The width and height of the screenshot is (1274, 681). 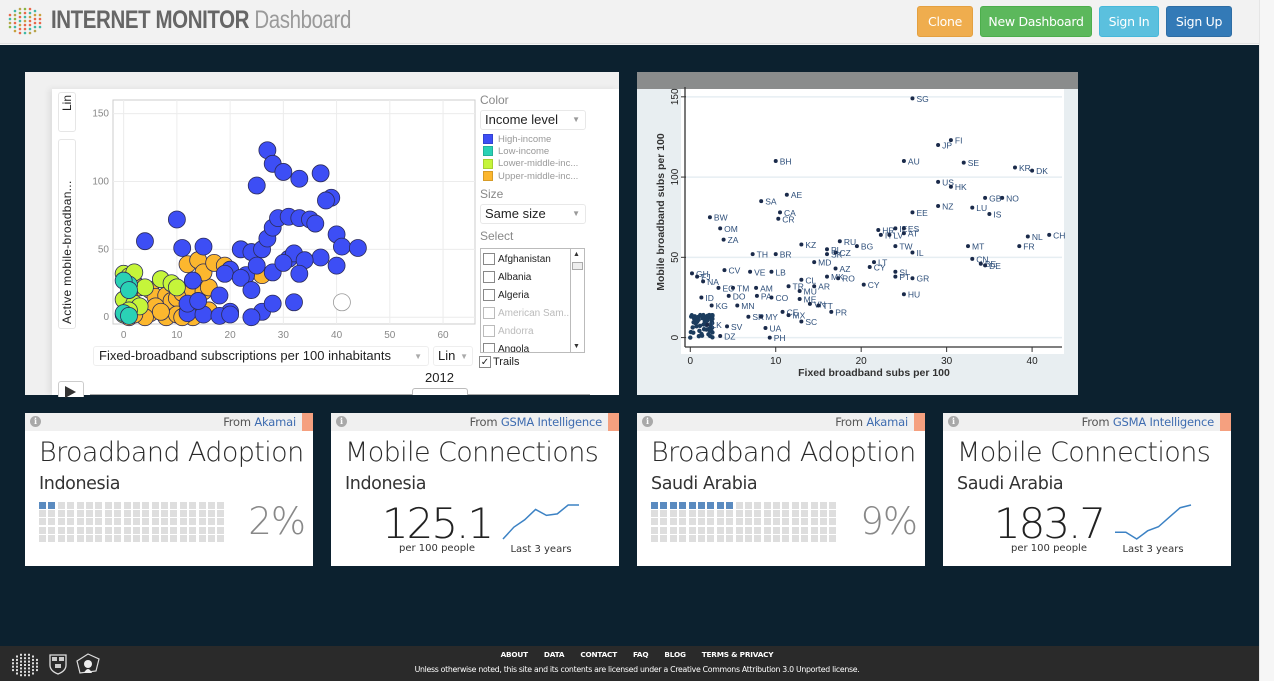 I want to click on footer-link: ABOUT, so click(x=515, y=654).